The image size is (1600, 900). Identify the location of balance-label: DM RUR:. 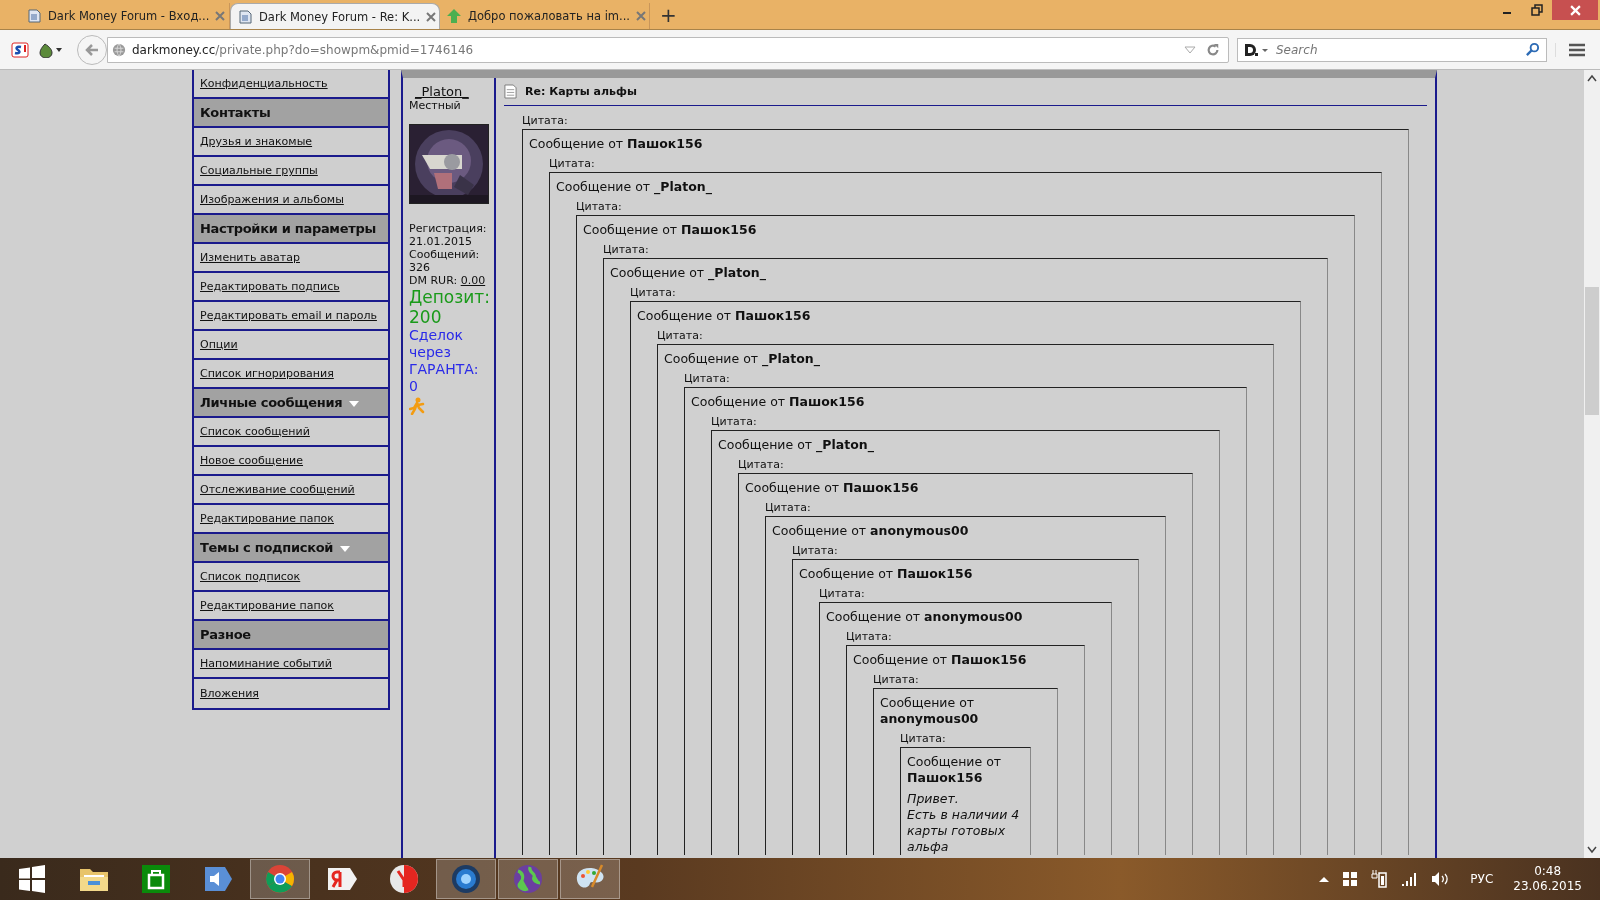
(433, 280).